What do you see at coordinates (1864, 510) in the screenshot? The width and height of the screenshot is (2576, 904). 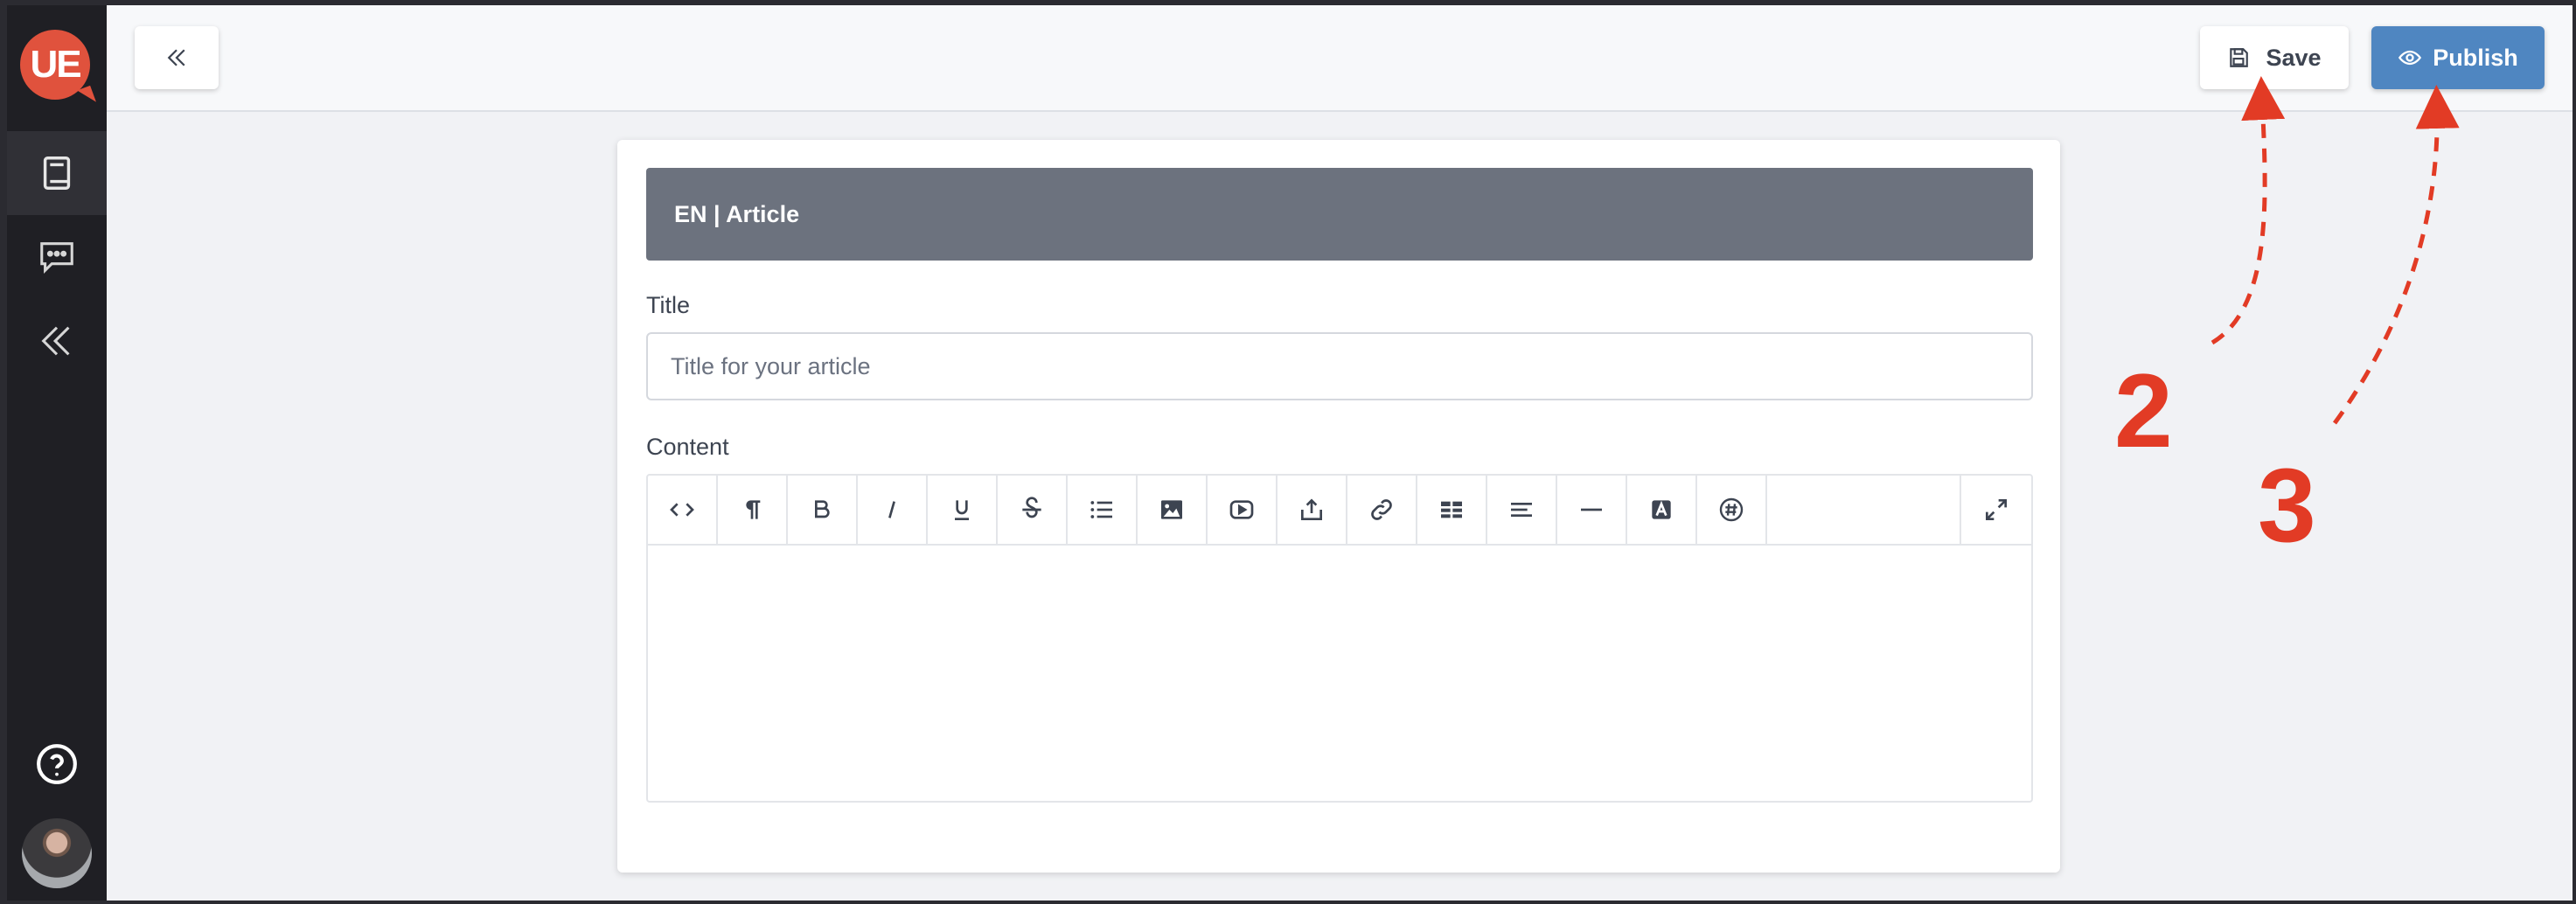 I see `toolbar-spacer` at bounding box center [1864, 510].